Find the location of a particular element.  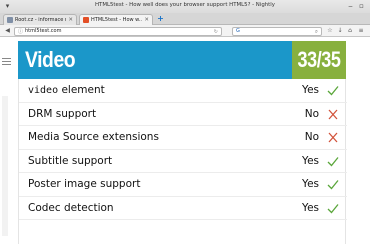

search-icon: ⌕ is located at coordinates (316, 32).